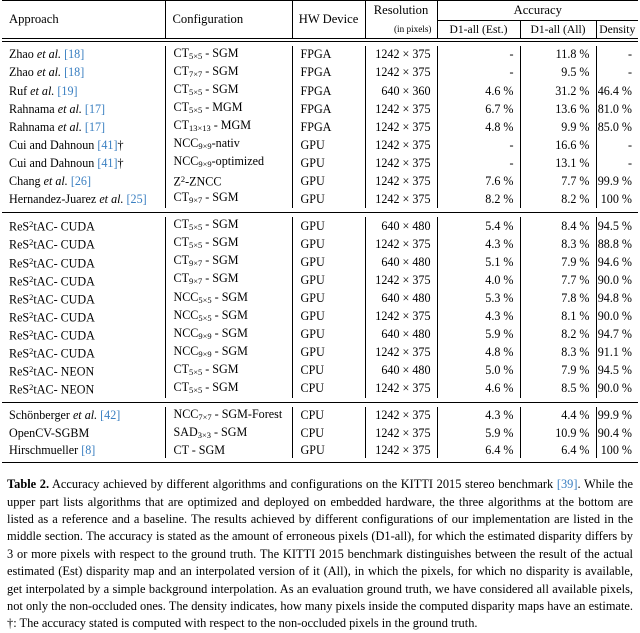  I want to click on cell-hw-device: FPGA, so click(328, 73).